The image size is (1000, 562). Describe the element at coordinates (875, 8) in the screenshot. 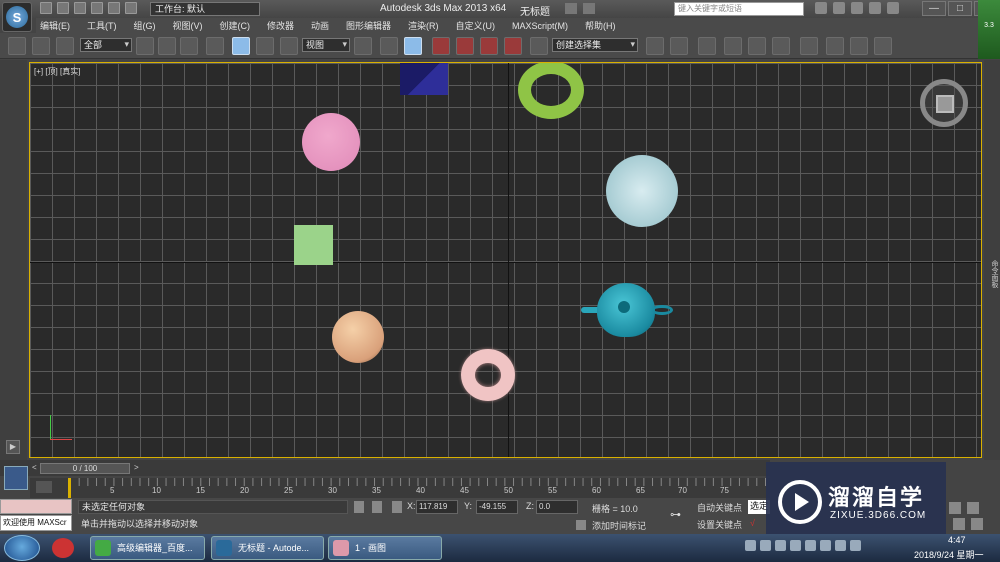

I see `favorites-star-icon` at that location.